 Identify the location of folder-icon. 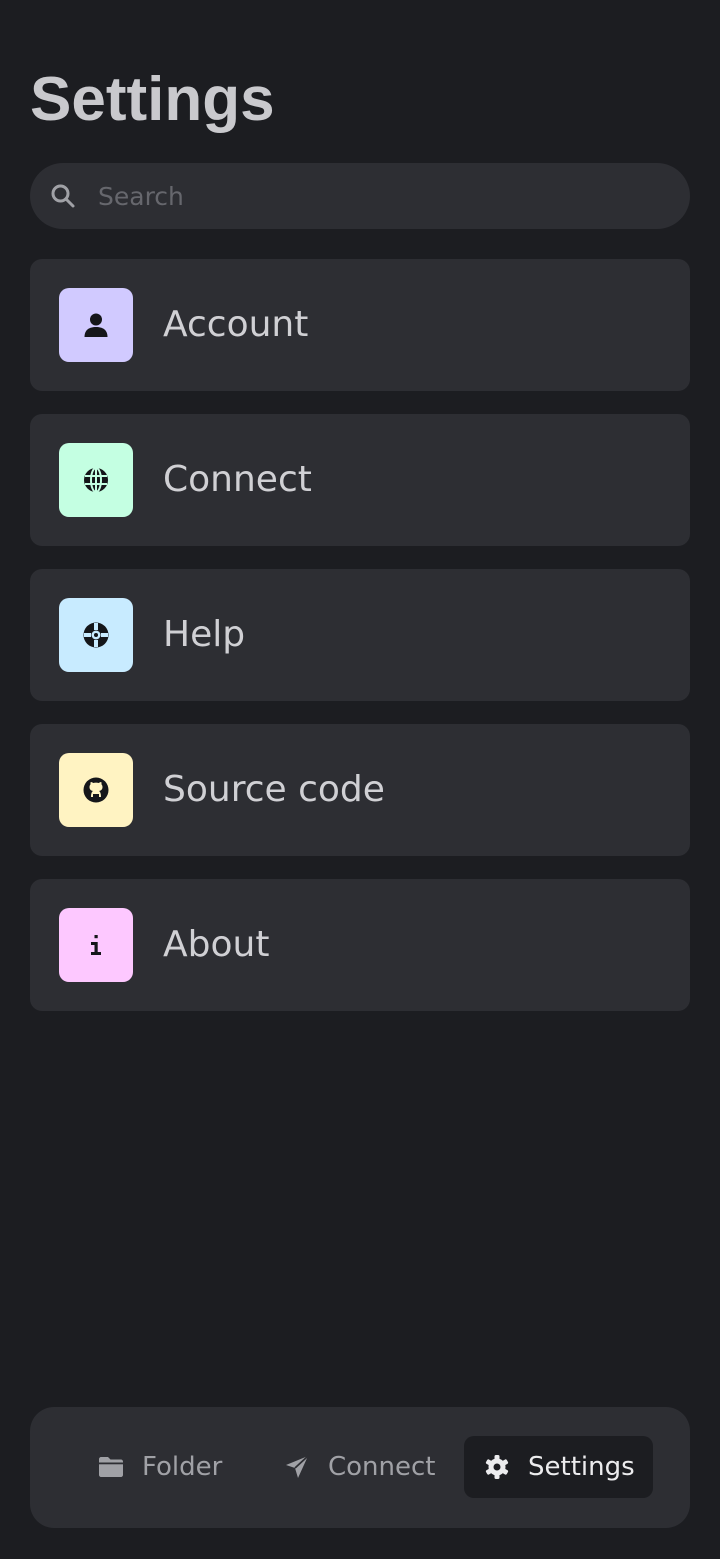
(111, 1467).